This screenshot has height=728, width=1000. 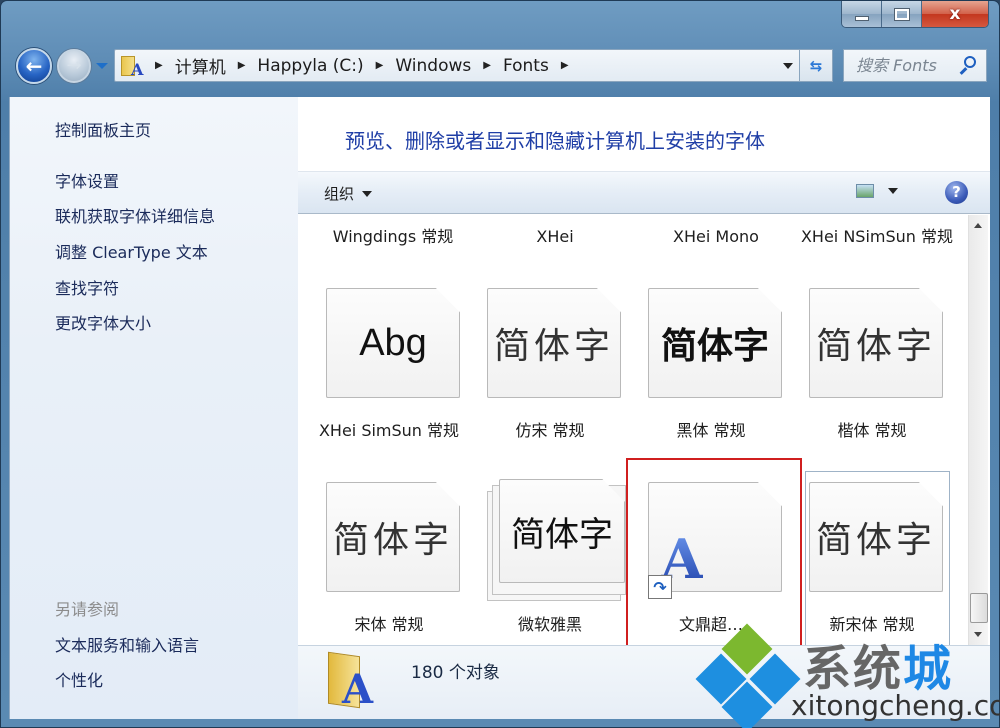 I want to click on scroll-thumb, so click(x=979, y=608).